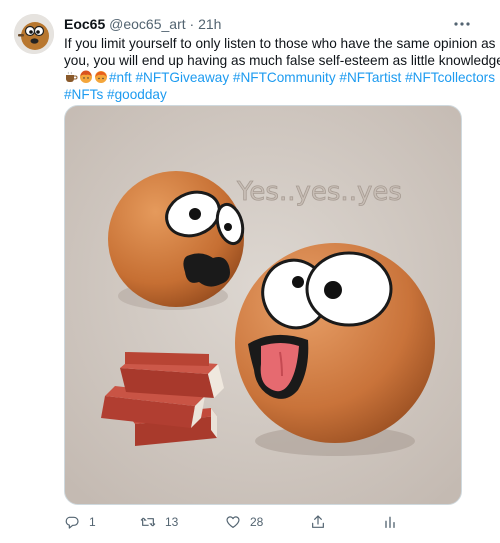 This screenshot has width=500, height=543. What do you see at coordinates (148, 522) in the screenshot?
I see `retweet-icon` at bounding box center [148, 522].